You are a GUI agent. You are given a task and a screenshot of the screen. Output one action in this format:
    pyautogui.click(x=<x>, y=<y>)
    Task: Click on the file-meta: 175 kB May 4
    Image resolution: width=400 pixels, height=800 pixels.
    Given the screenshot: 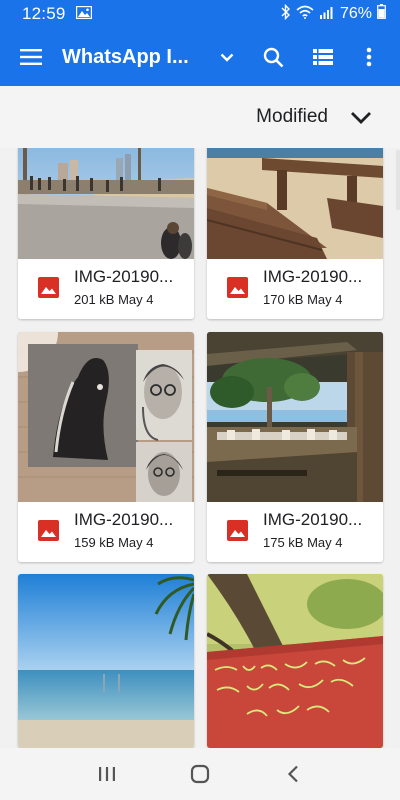 What is the action you would take?
    pyautogui.click(x=303, y=542)
    